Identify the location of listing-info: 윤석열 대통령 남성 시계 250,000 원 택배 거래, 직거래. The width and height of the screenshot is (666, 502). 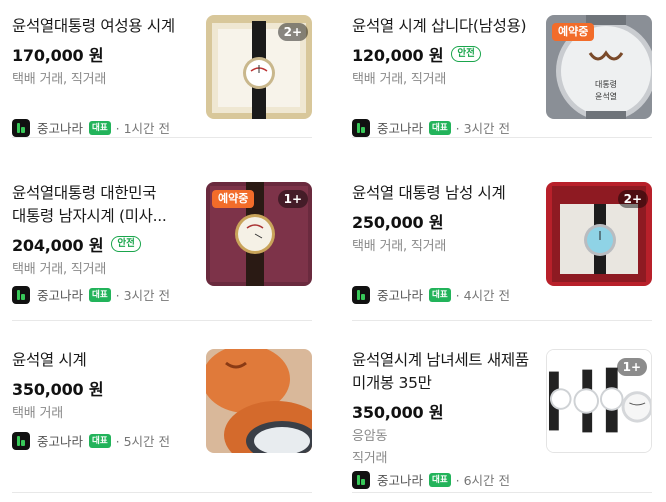
(446, 219).